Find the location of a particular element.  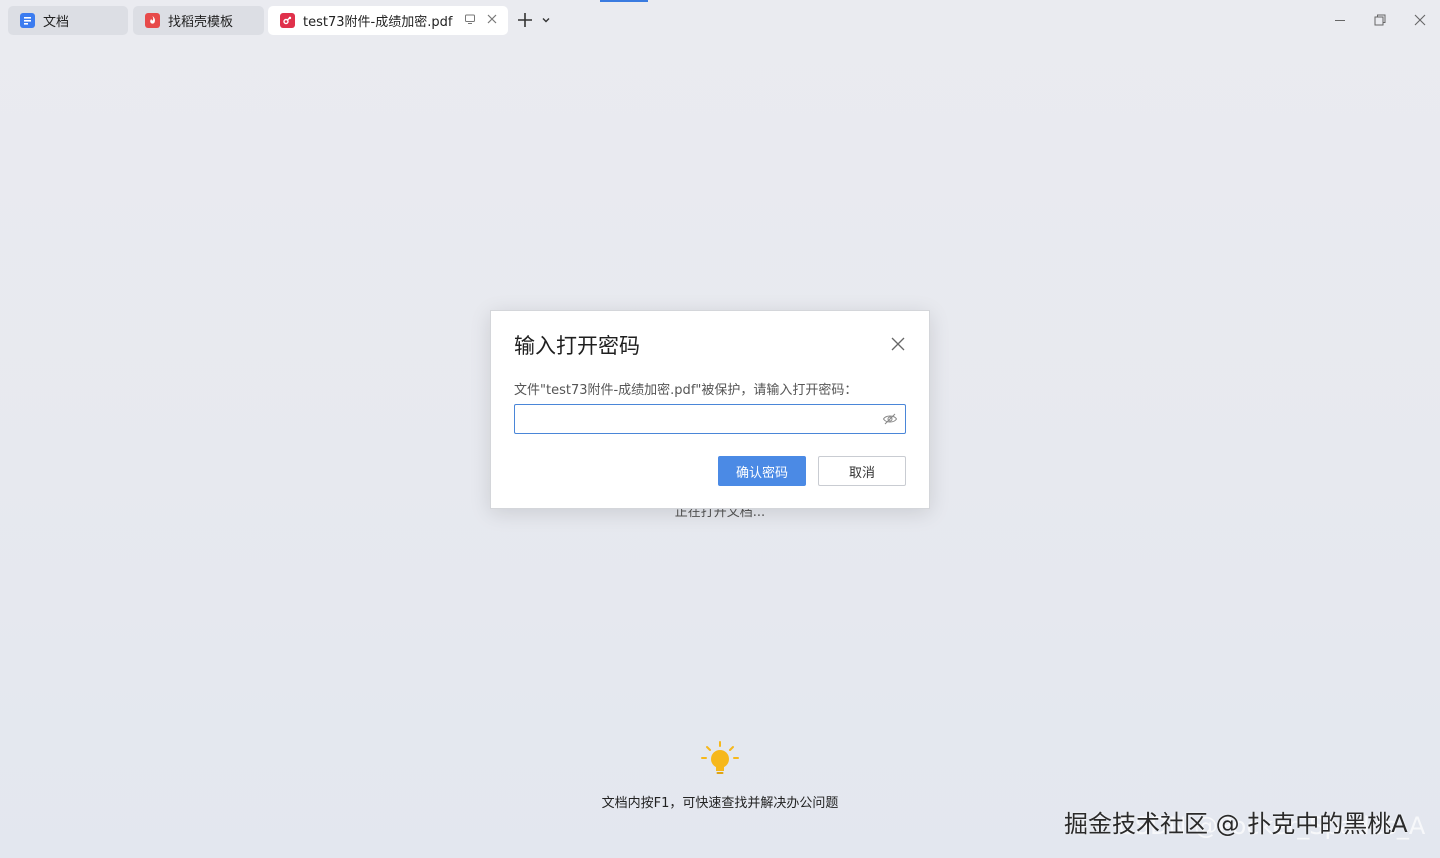

doc-icon is located at coordinates (27, 20).